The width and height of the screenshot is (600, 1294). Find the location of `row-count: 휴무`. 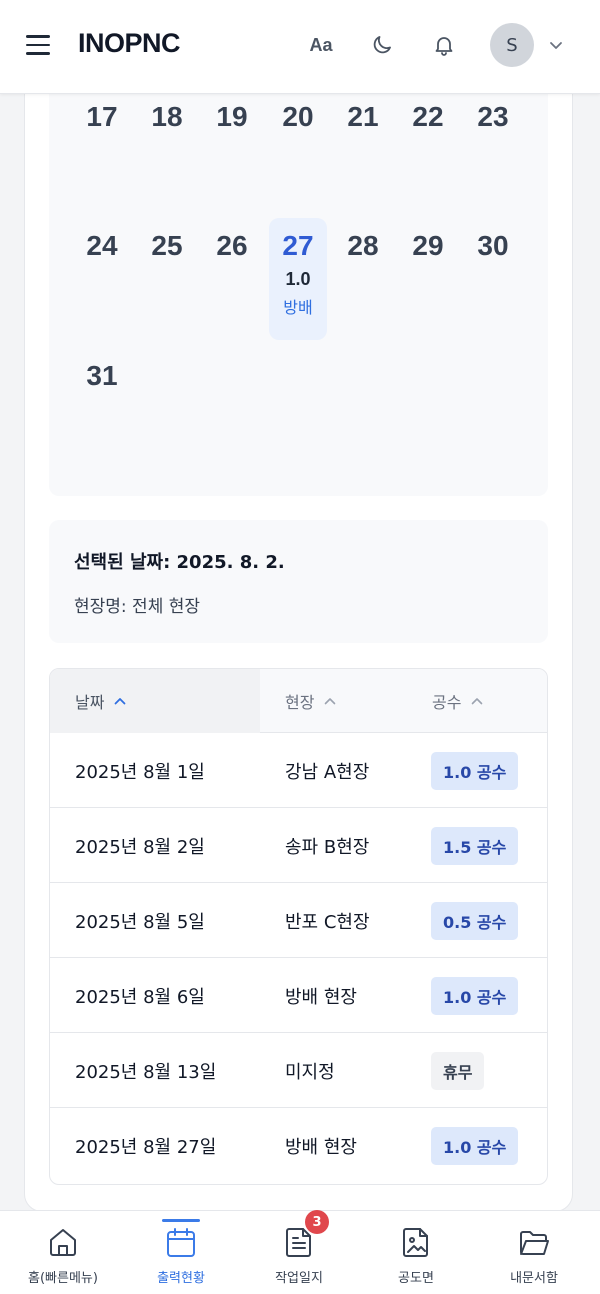

row-count: 휴무 is located at coordinates (458, 1070).